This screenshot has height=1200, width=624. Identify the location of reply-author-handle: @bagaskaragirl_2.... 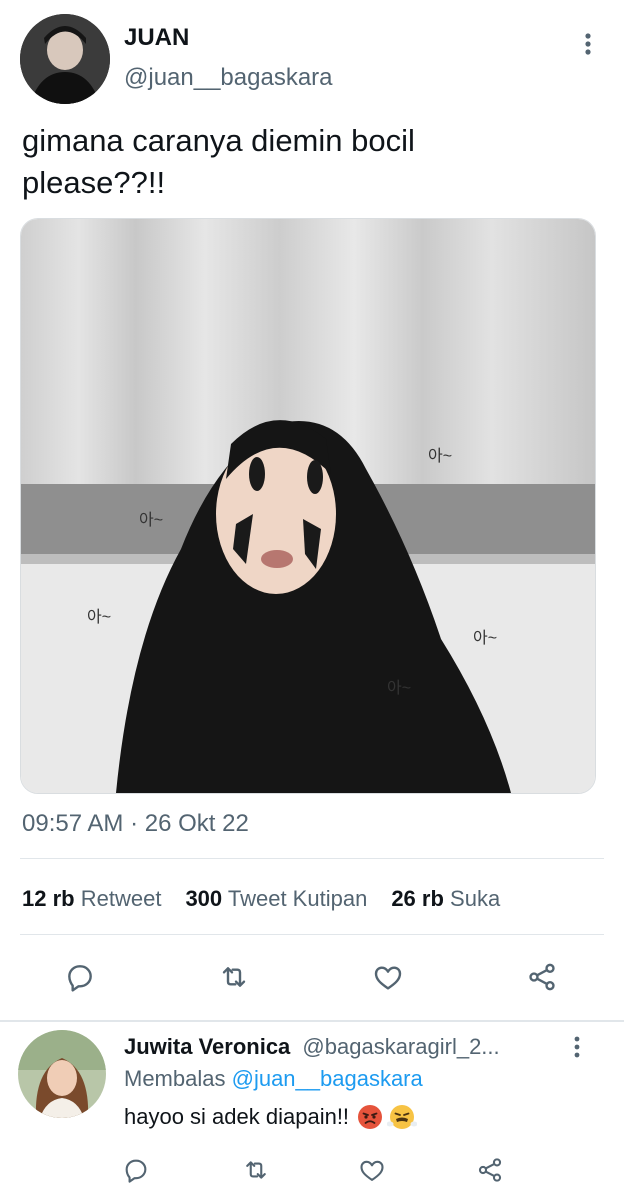
(400, 1046).